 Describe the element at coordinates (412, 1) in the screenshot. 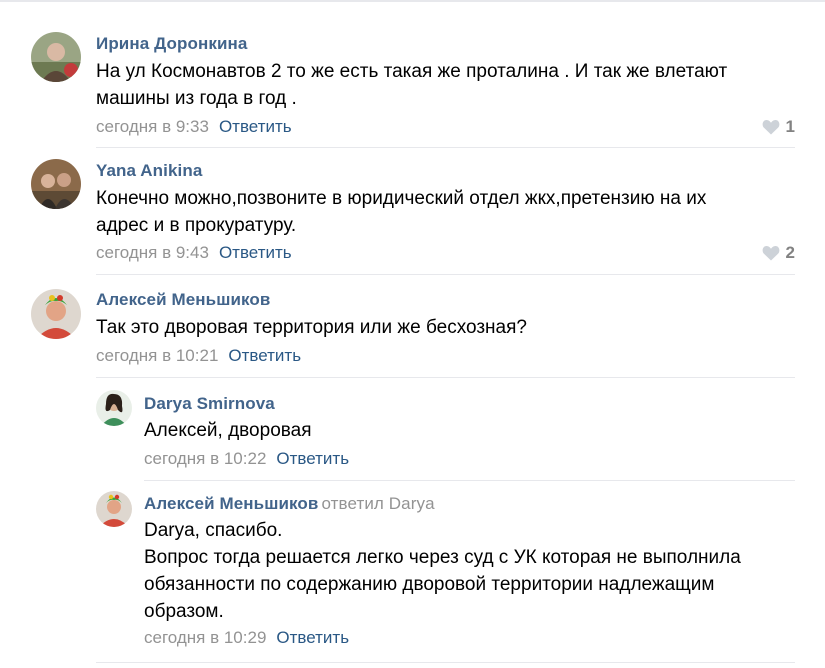

I see `top-border` at that location.